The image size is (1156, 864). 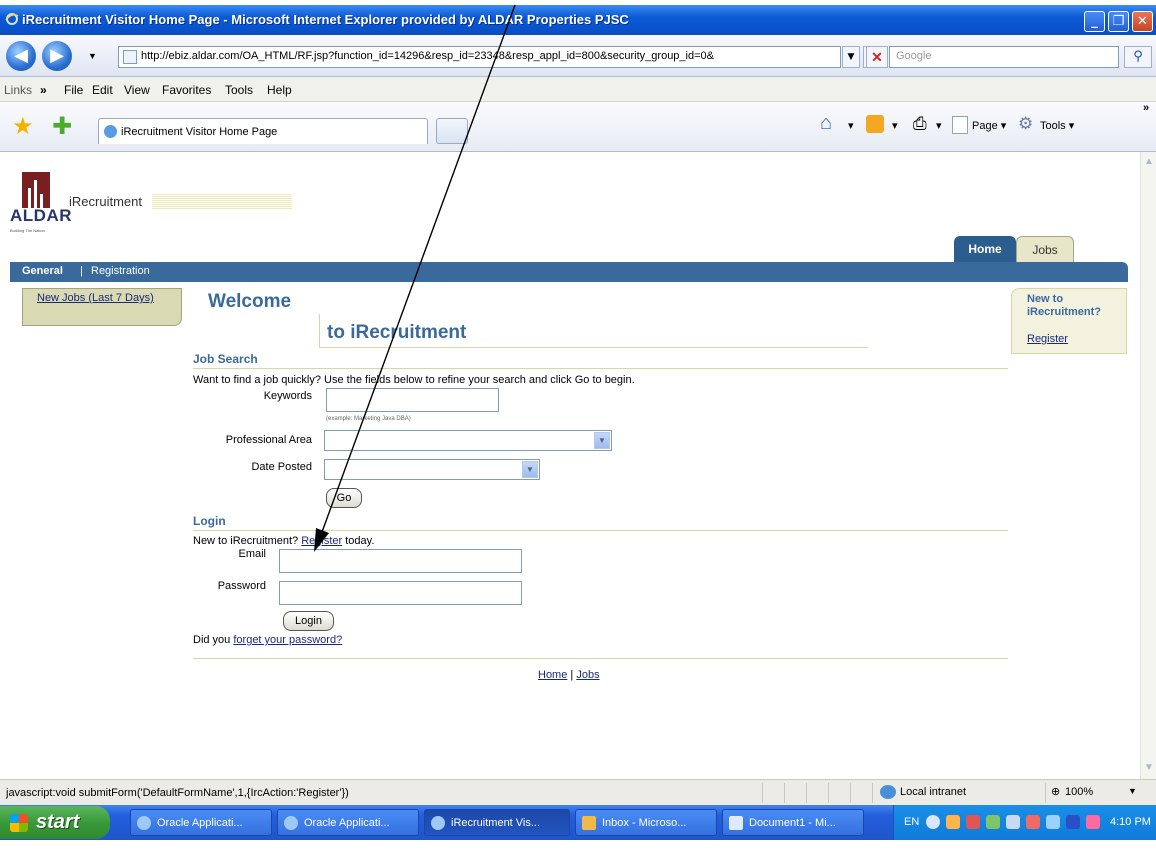 I want to click on print-icon: ⎙, so click(x=920, y=124).